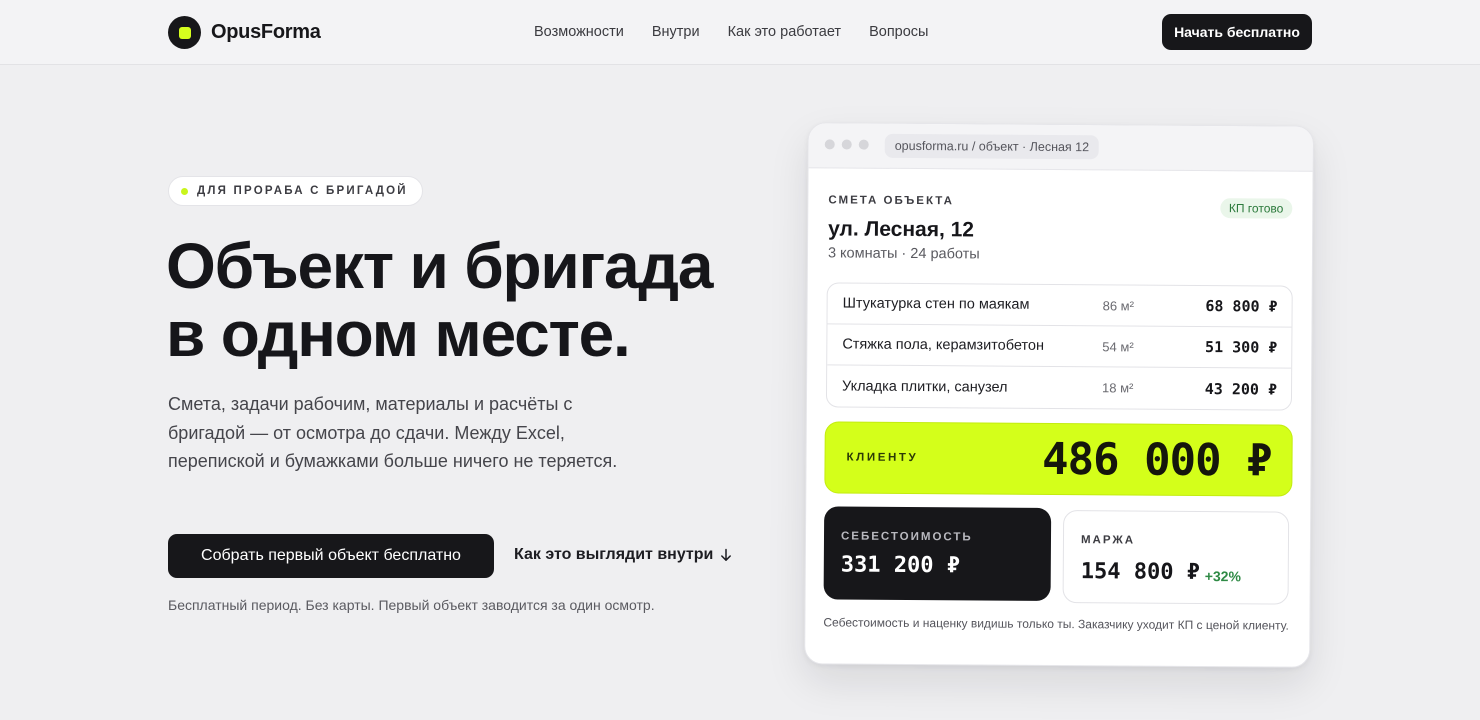  What do you see at coordinates (936, 304) in the screenshot?
I see `item-name: Штукатурка стен по маякам` at bounding box center [936, 304].